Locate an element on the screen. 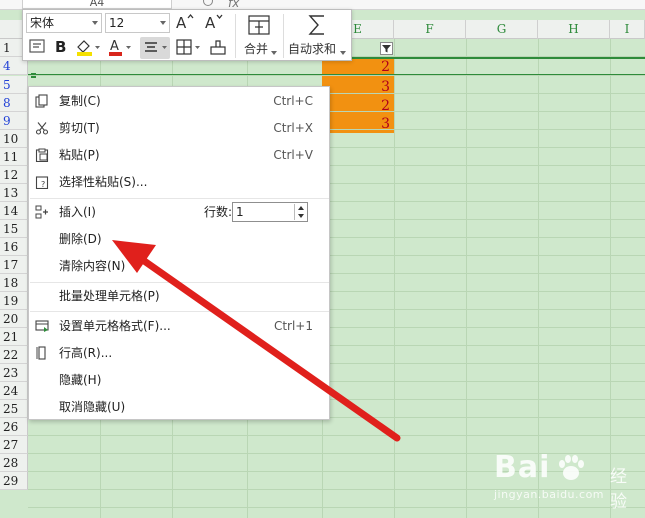  watermark-url: jingyan.baidu.com is located at coordinates (549, 494).